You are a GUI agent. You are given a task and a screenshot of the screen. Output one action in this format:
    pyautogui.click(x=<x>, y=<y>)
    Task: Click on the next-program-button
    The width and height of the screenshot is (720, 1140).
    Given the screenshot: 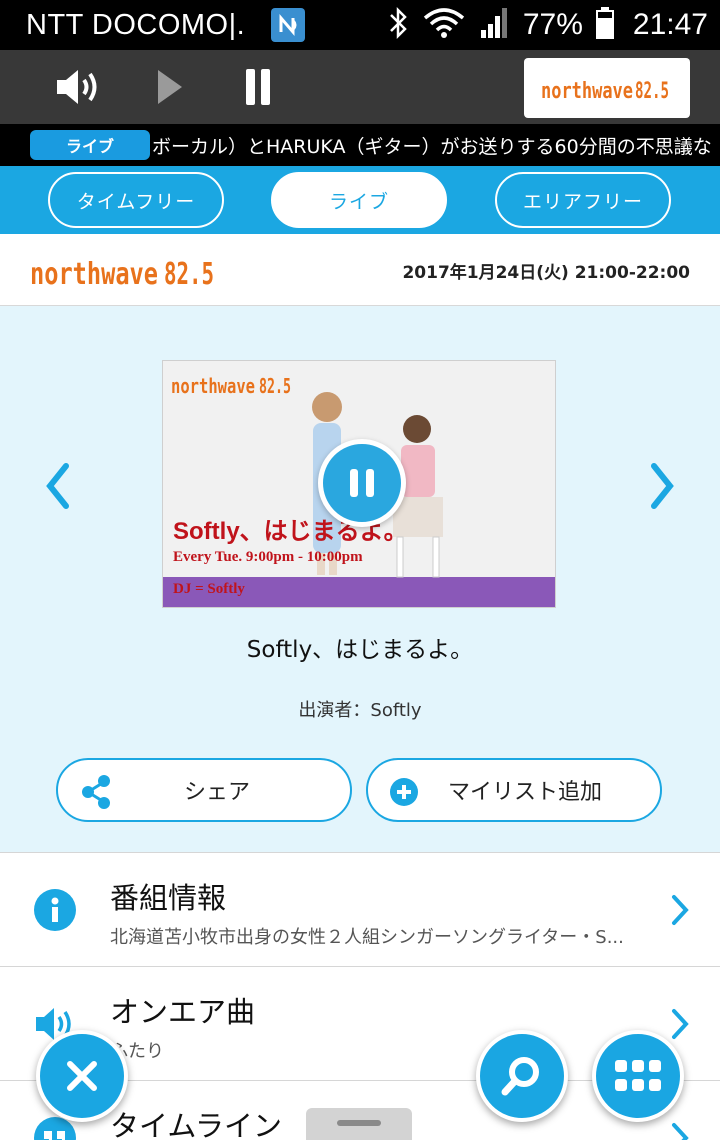 What is the action you would take?
    pyautogui.click(x=662, y=486)
    